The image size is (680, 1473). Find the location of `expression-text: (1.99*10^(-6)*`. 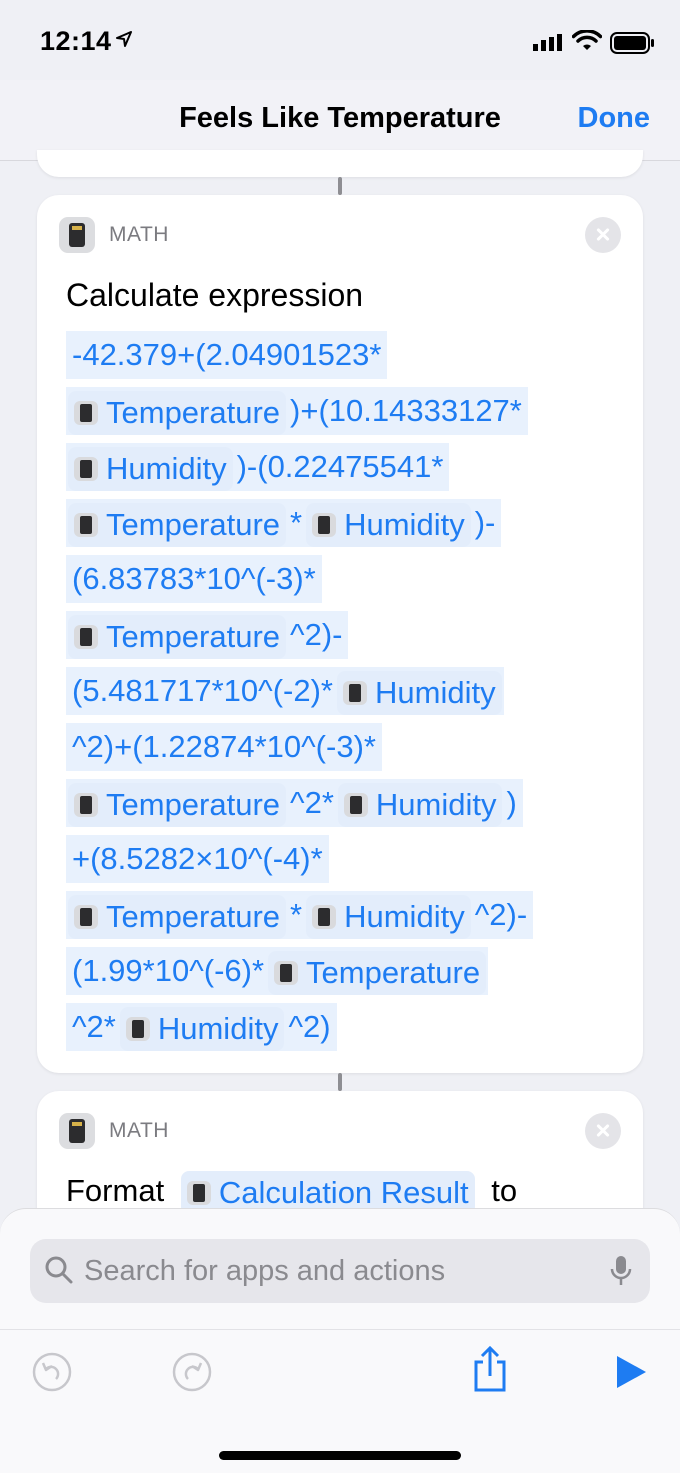

expression-text: (1.99*10^(-6)* is located at coordinates (168, 970).